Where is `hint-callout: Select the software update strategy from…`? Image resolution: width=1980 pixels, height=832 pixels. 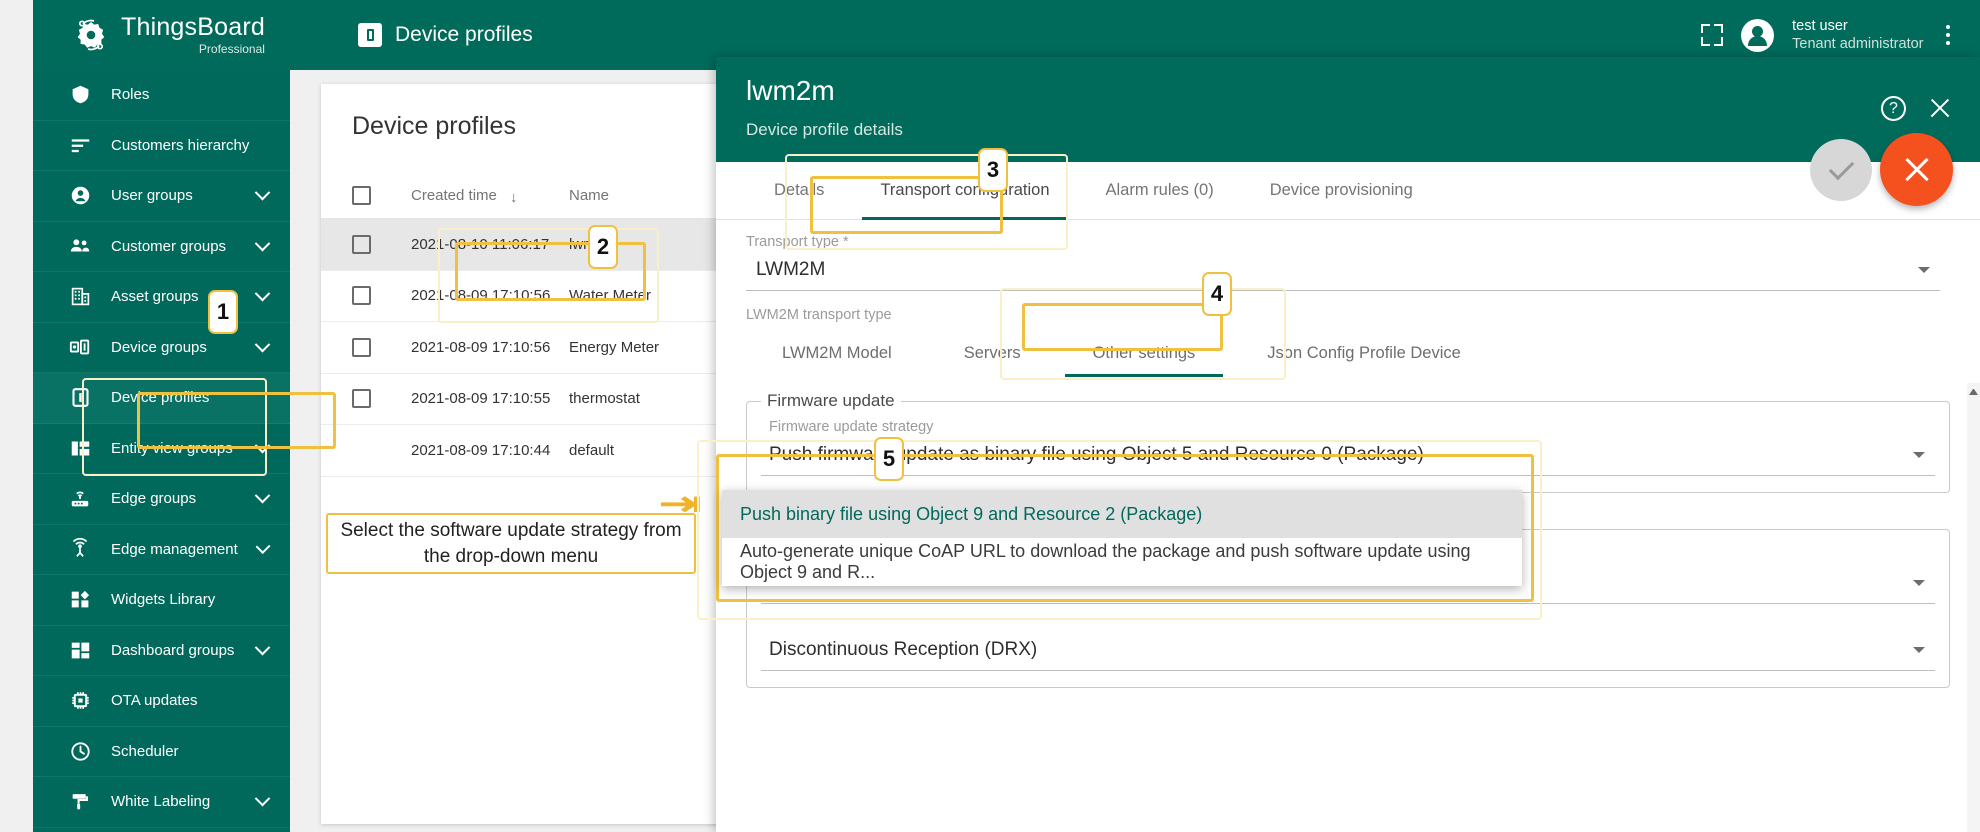 hint-callout: Select the software update strategy from… is located at coordinates (511, 543).